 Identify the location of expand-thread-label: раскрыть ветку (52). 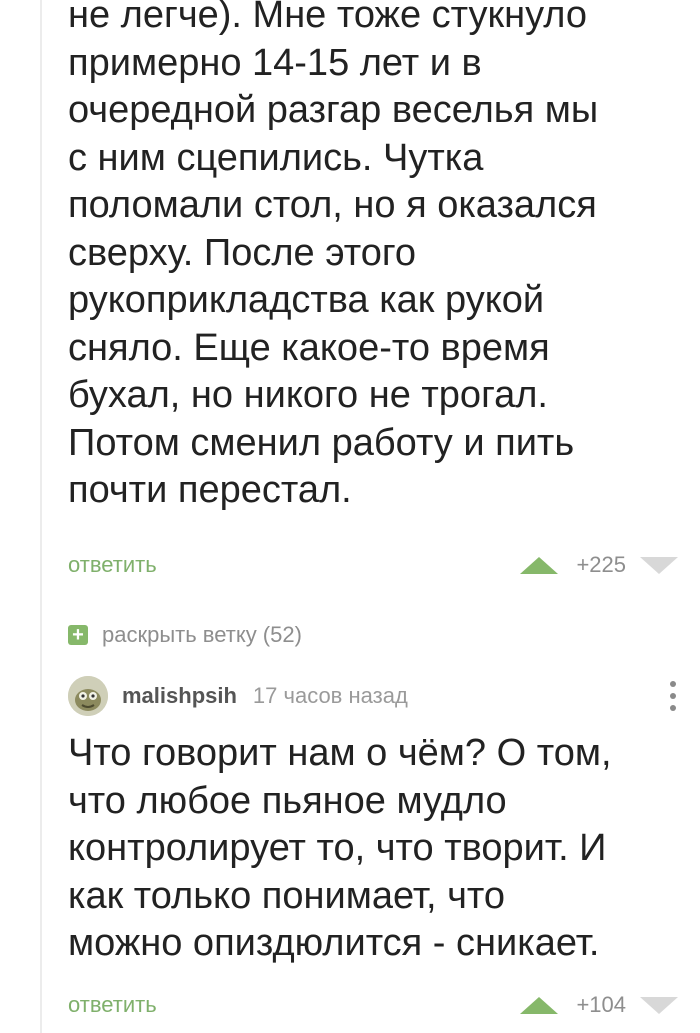
(202, 634).